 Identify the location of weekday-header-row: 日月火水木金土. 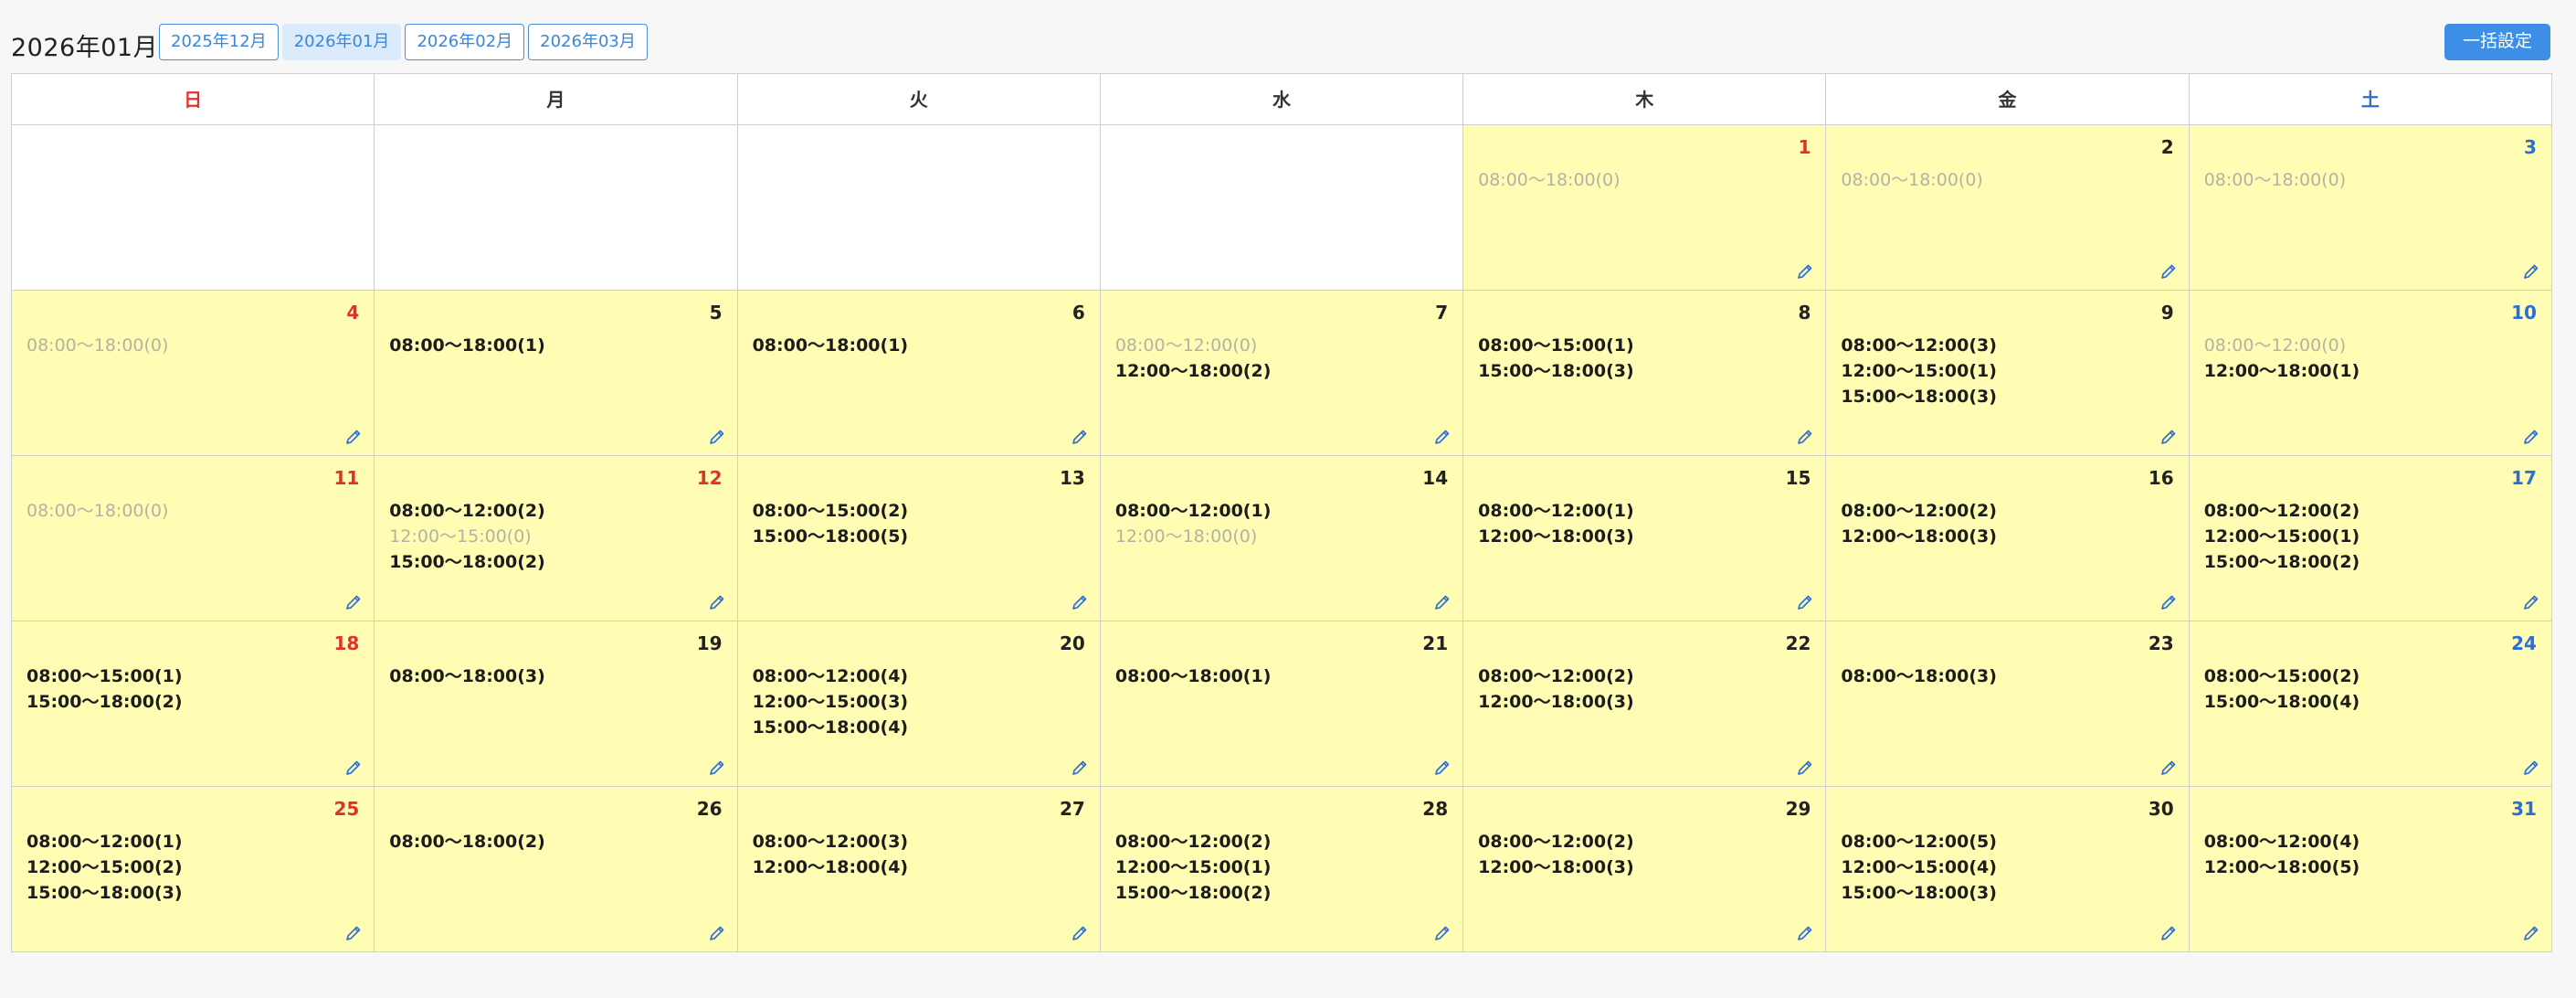
(1282, 99).